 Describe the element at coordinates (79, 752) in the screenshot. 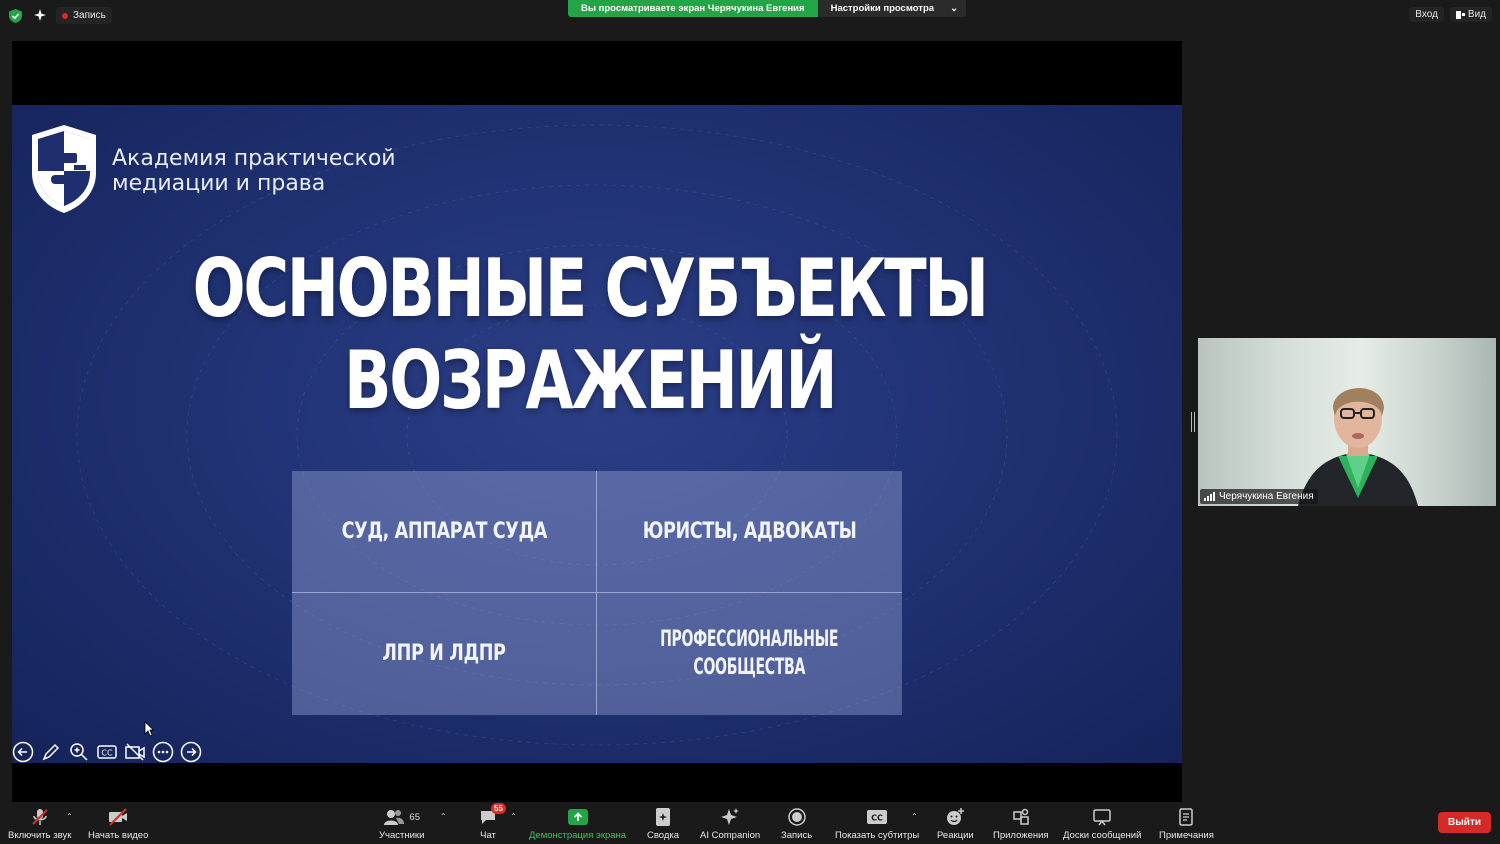

I see `zoom-icon` at that location.